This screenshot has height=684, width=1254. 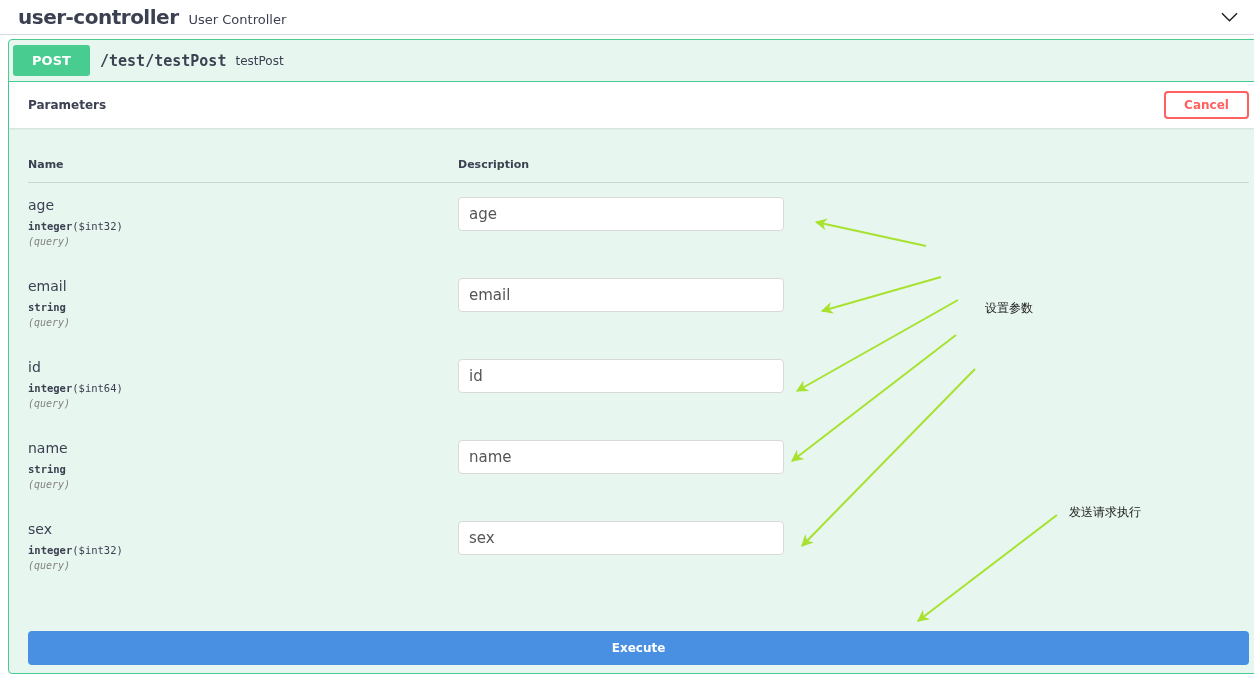 What do you see at coordinates (621, 457) in the screenshot?
I see `input-field: name` at bounding box center [621, 457].